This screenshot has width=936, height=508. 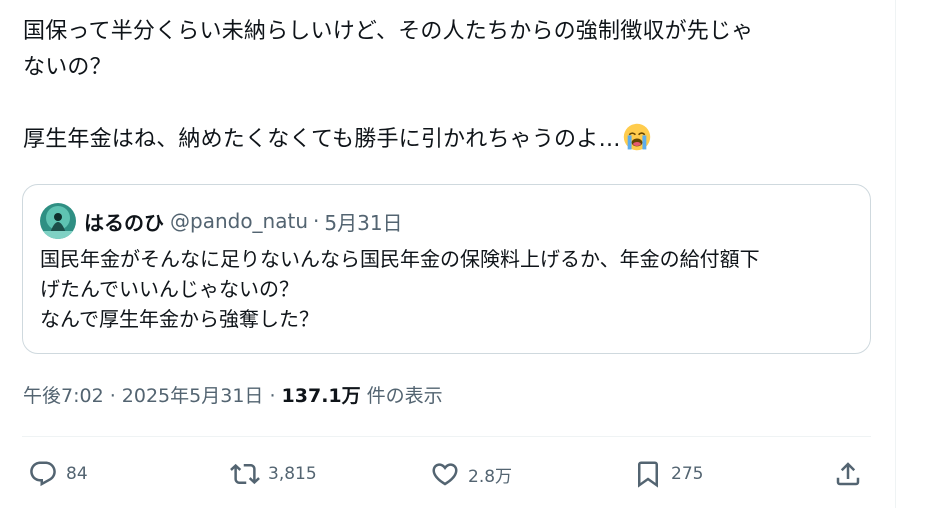 I want to click on quoted-tweet-date: 5月31日, so click(x=363, y=221).